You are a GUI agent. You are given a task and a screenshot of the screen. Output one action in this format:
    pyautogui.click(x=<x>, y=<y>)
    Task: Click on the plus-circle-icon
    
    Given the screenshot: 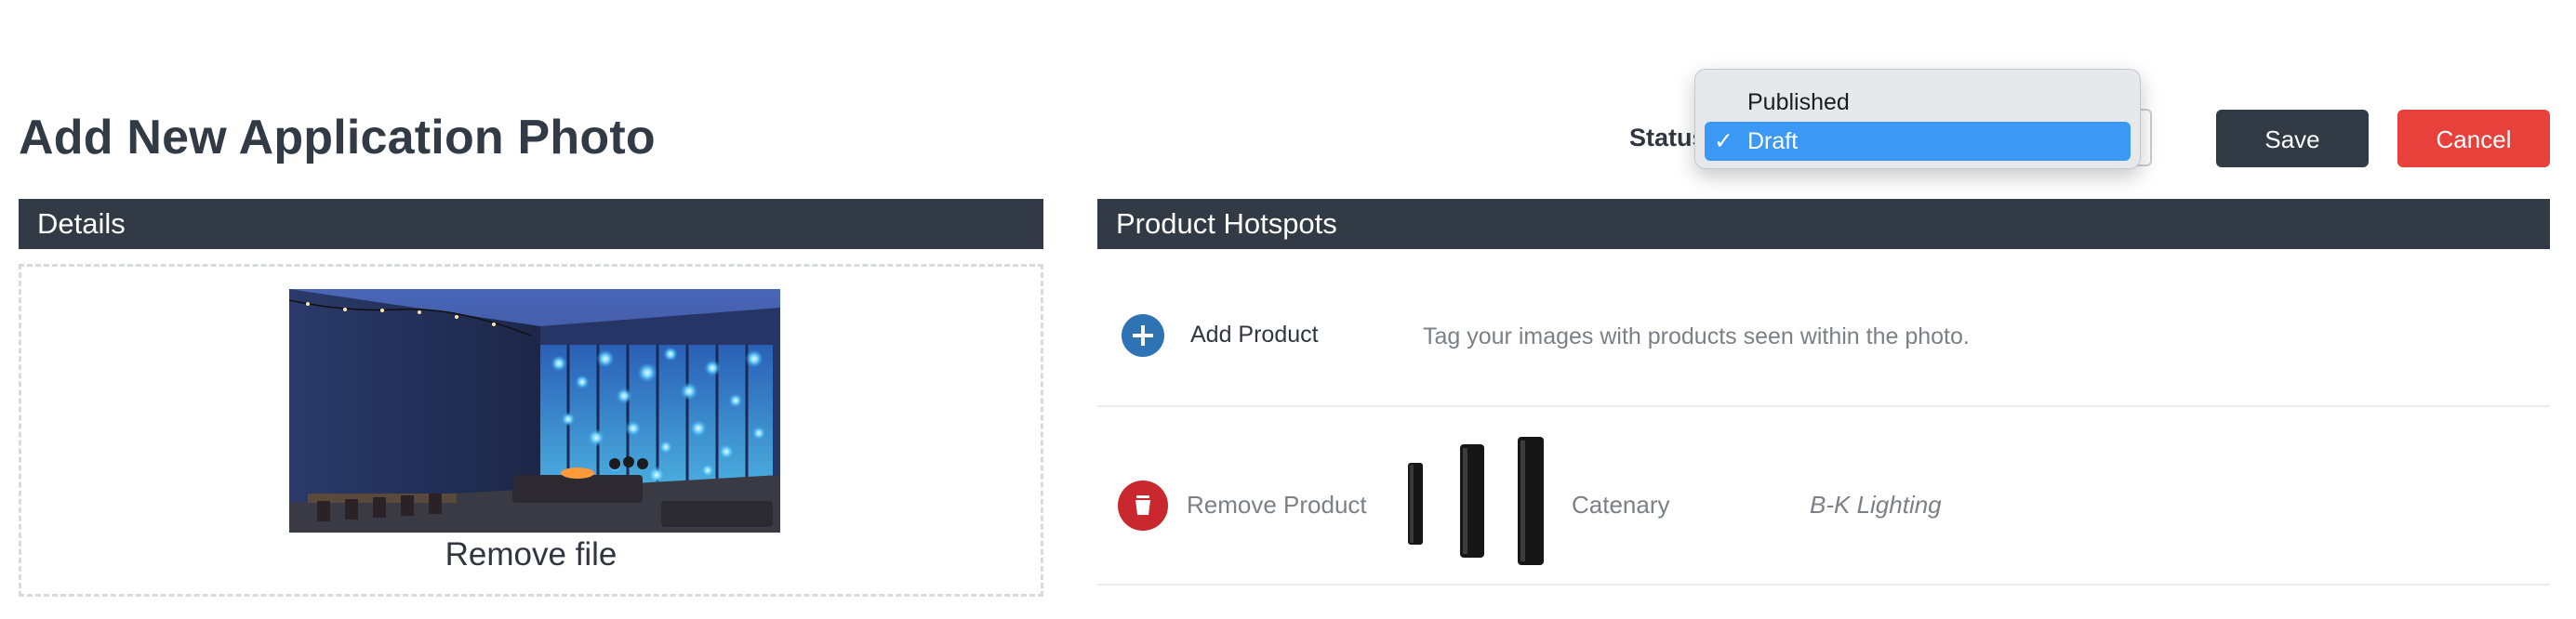 What is the action you would take?
    pyautogui.click(x=1143, y=335)
    